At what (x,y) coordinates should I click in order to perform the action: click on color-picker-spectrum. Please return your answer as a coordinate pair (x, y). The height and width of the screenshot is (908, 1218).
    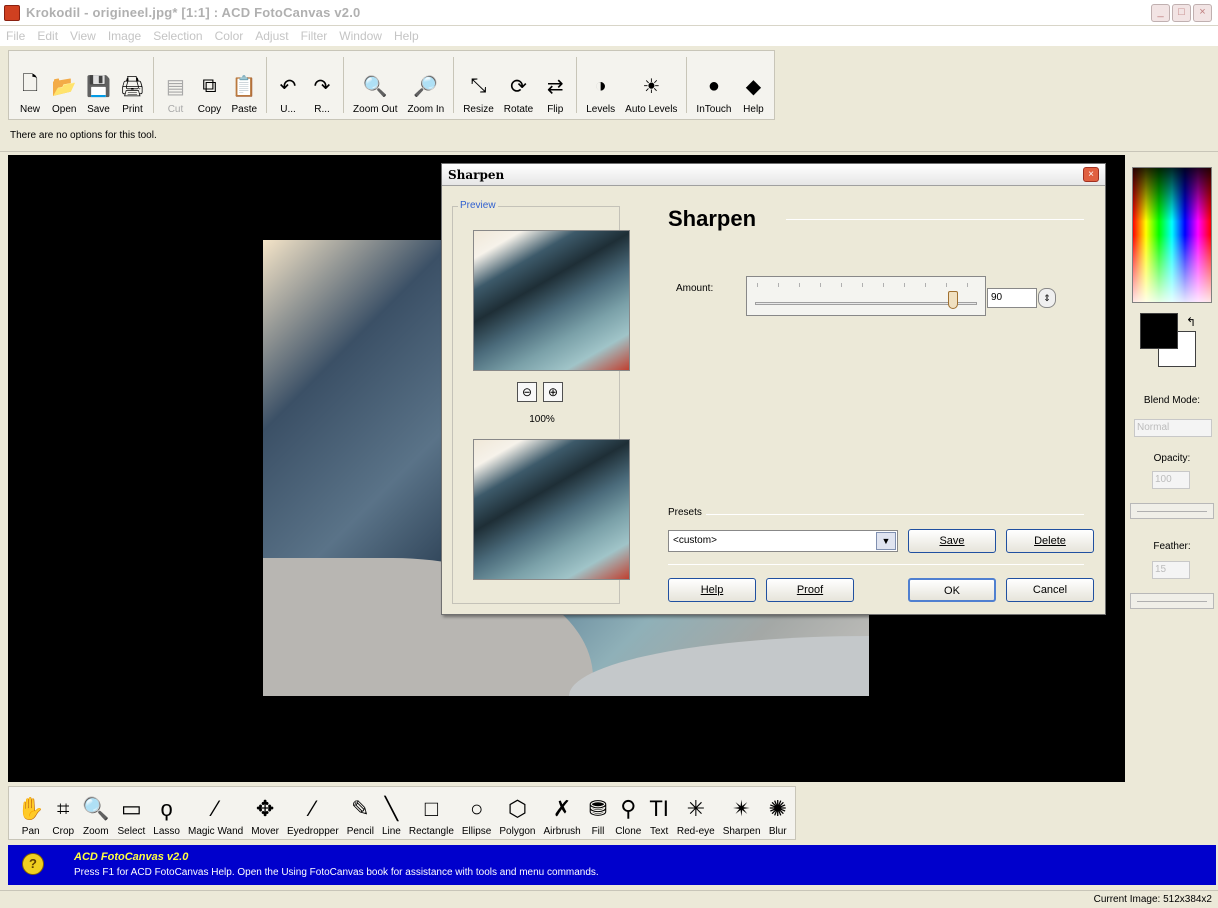
    Looking at the image, I should click on (1172, 235).